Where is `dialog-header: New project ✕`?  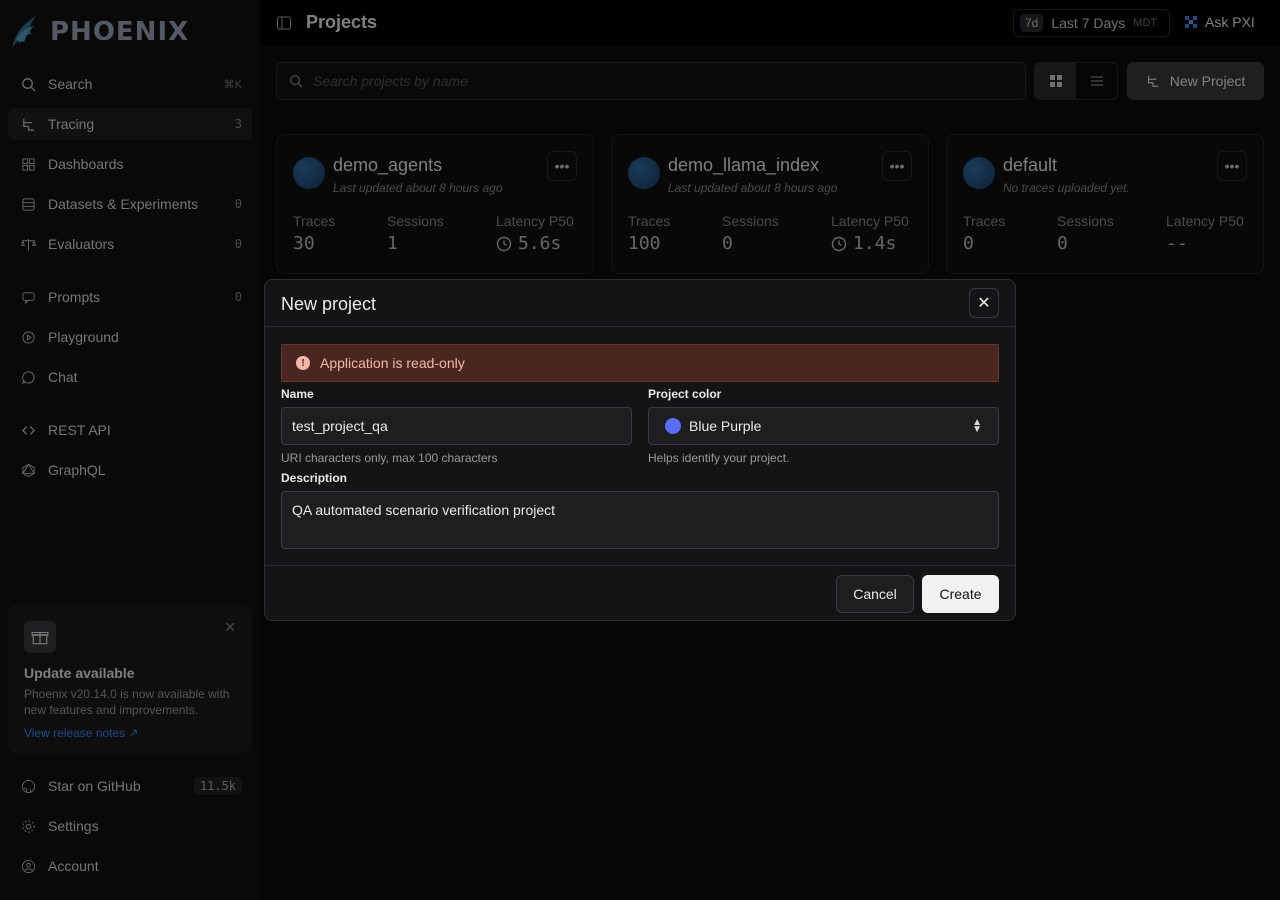 dialog-header: New project ✕ is located at coordinates (640, 303).